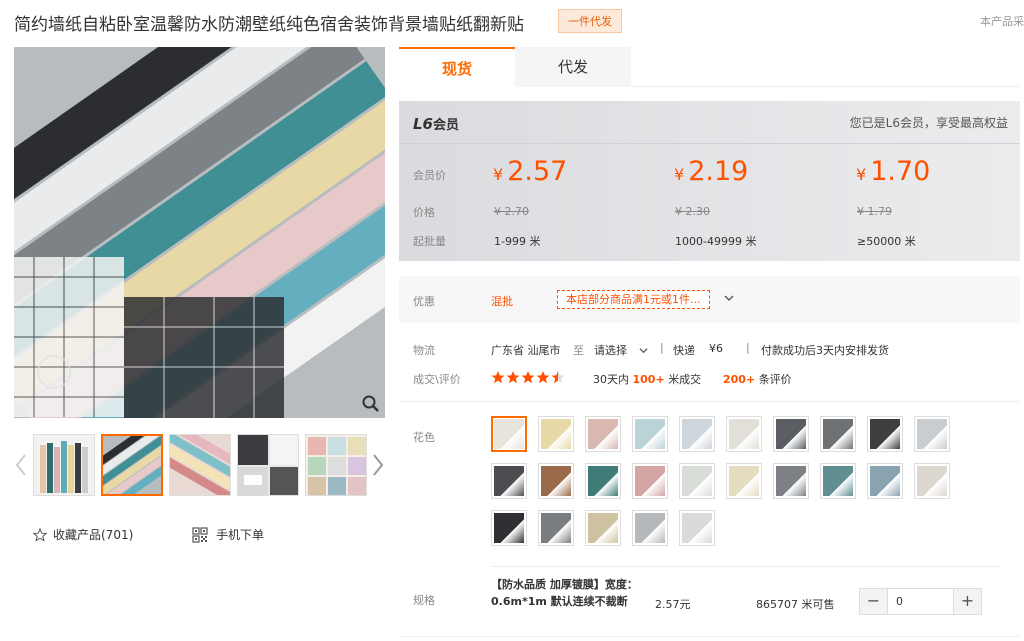 This screenshot has height=641, width=1024. Describe the element at coordinates (424, 600) in the screenshot. I see `spec-label: 规格` at that location.